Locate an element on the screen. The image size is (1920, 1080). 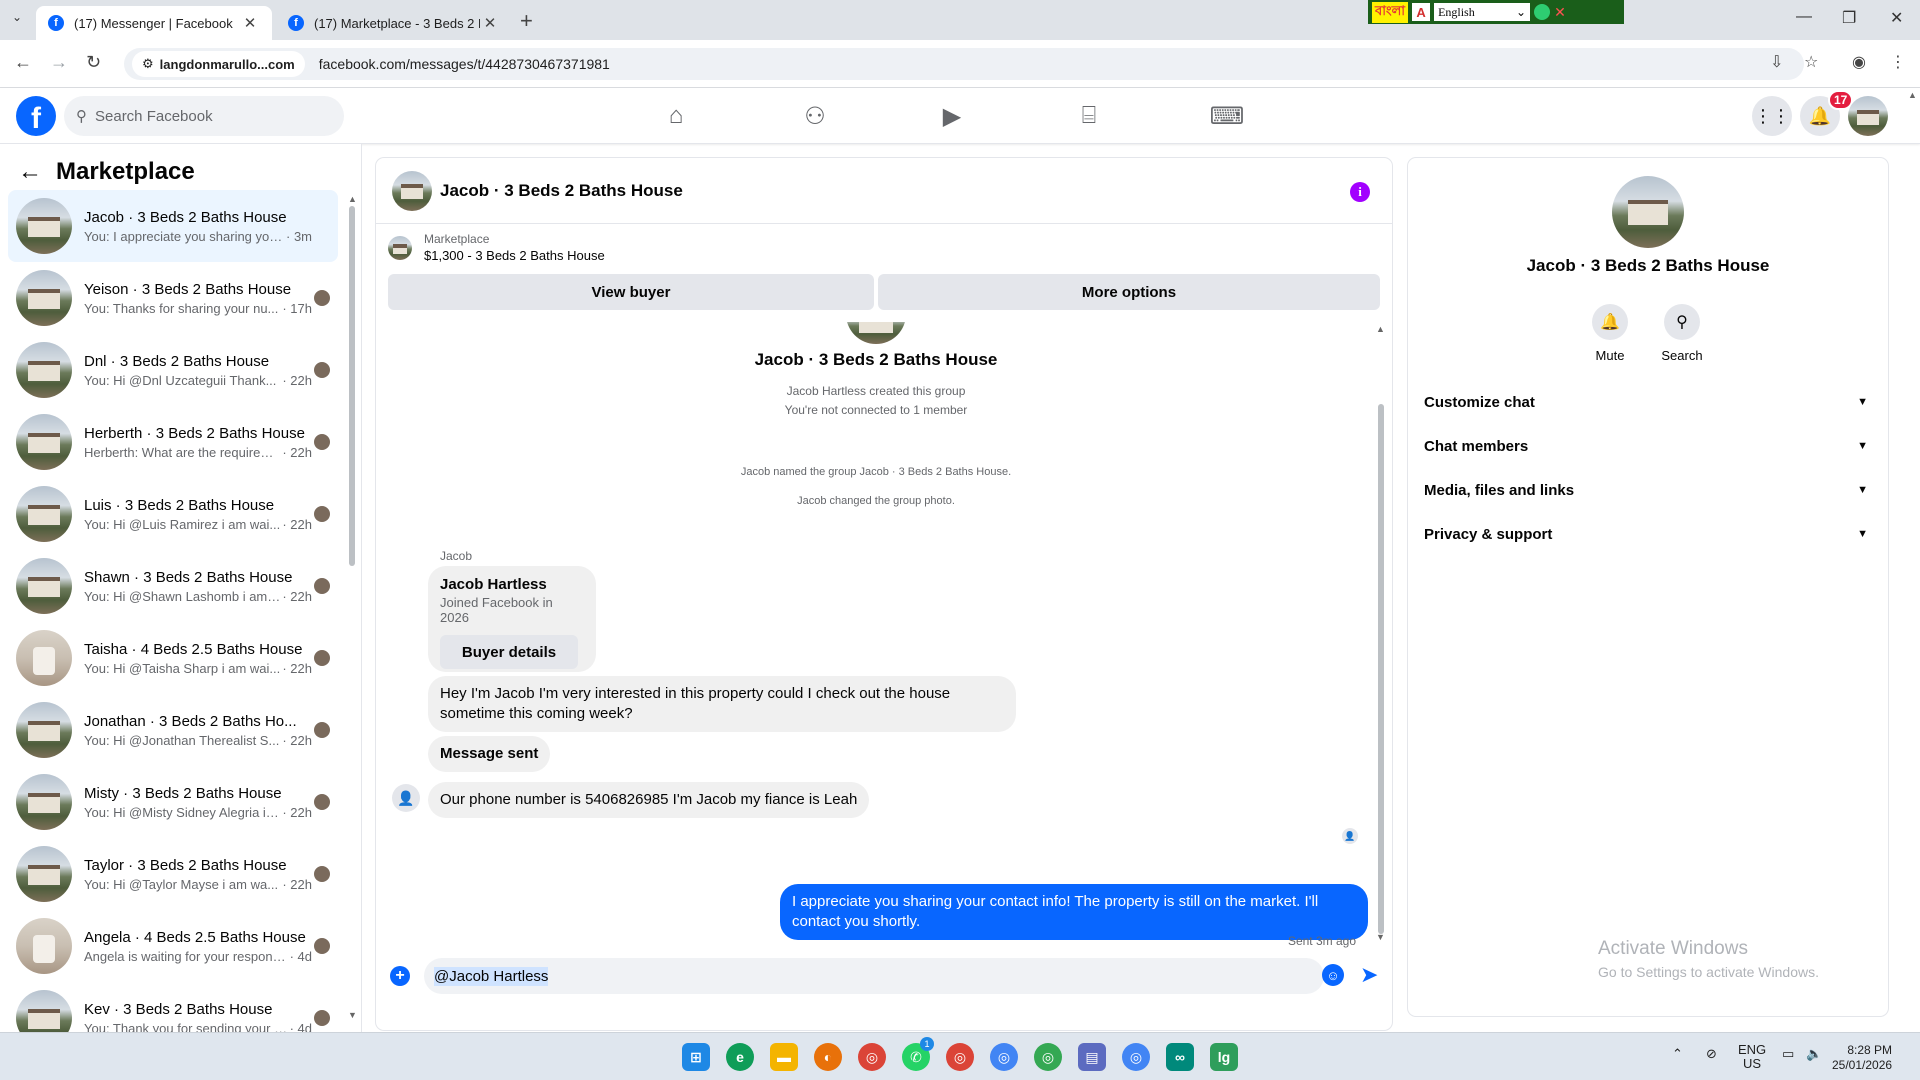
app-icon: ▤ is located at coordinates (1092, 1057).